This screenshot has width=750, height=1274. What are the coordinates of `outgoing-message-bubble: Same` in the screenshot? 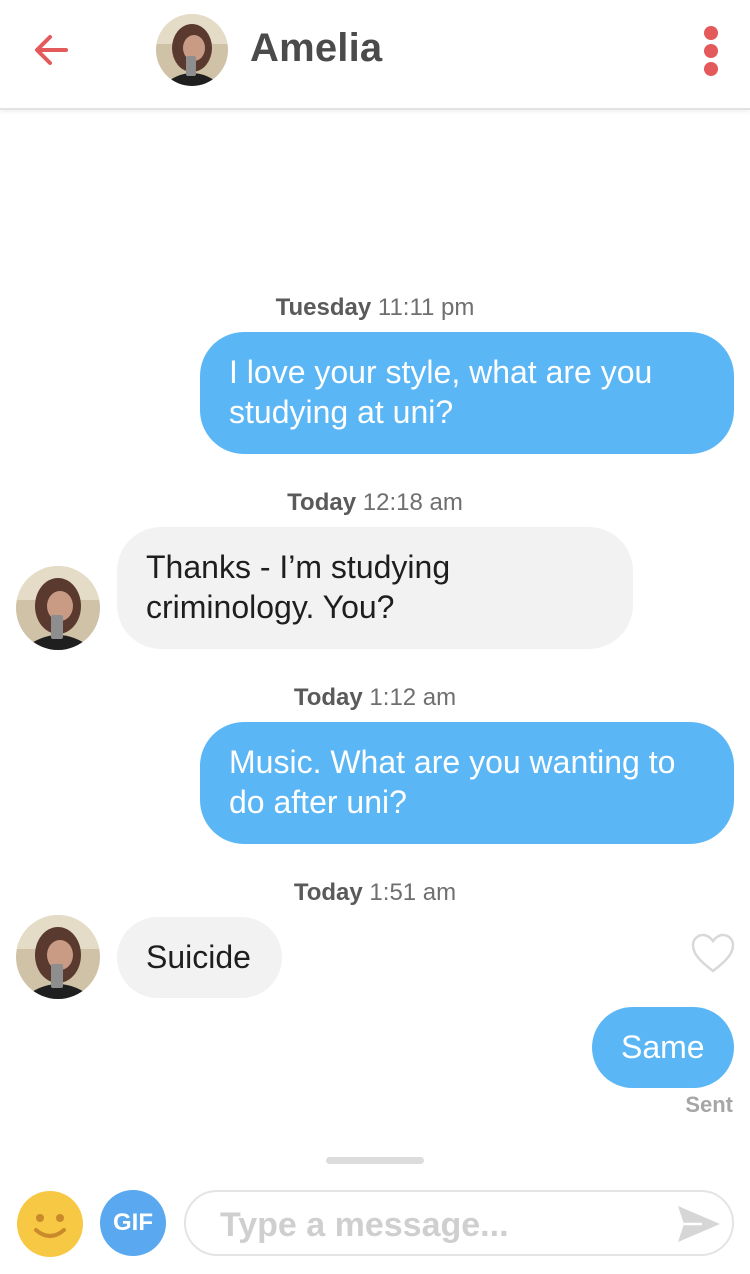 It's located at (663, 1047).